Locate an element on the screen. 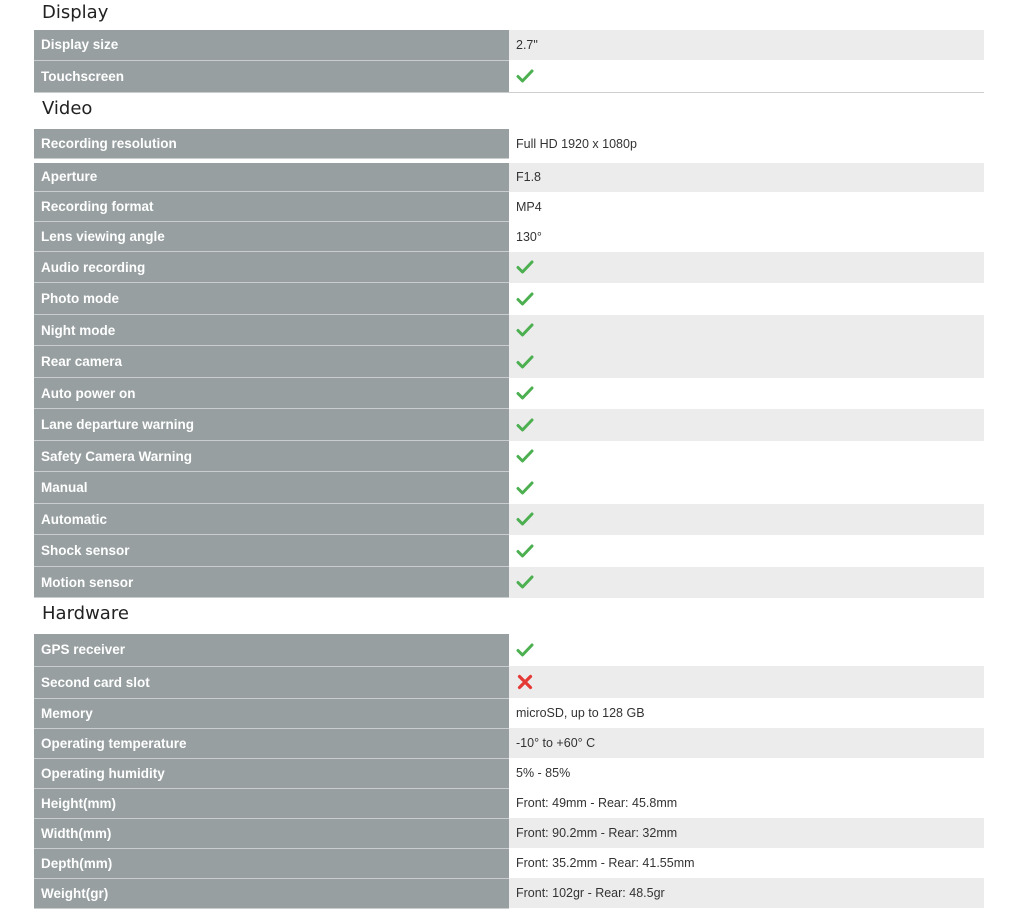 The image size is (1024, 914). spec-value: F1.8 is located at coordinates (746, 177).